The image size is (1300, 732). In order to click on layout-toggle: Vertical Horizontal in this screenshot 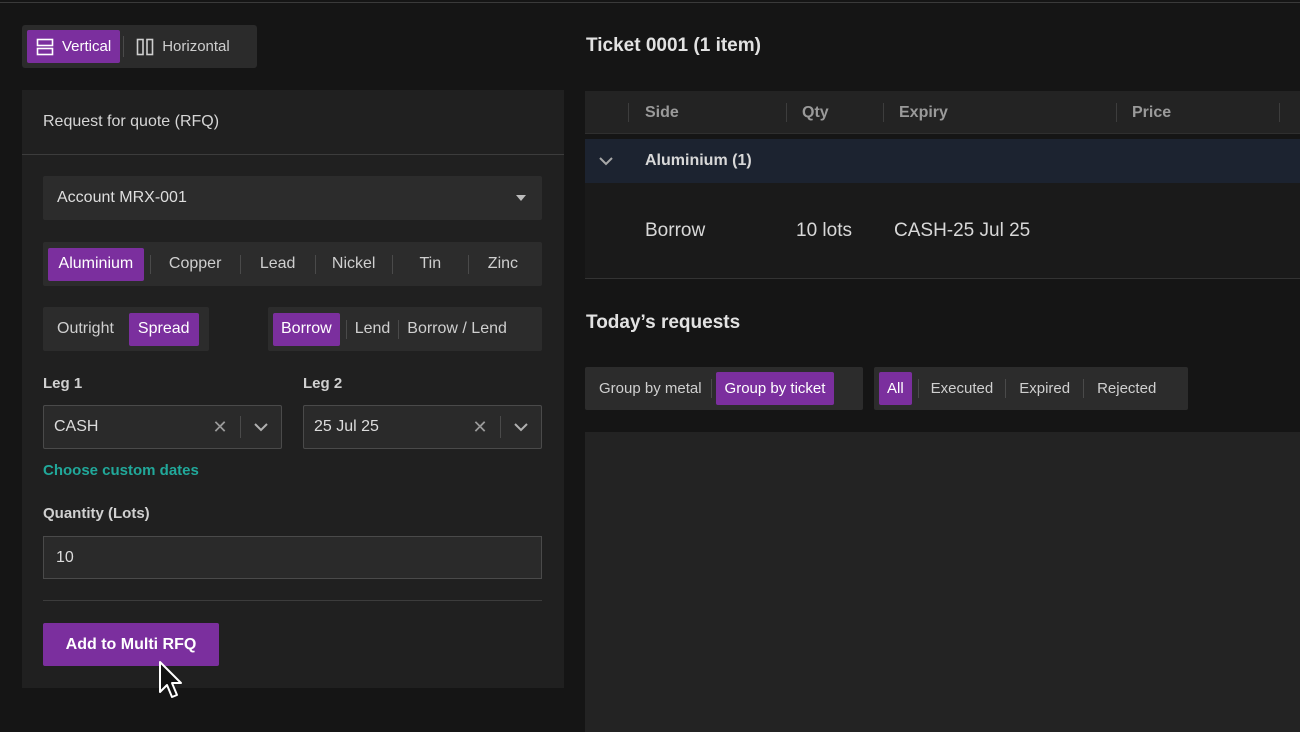, I will do `click(139, 46)`.